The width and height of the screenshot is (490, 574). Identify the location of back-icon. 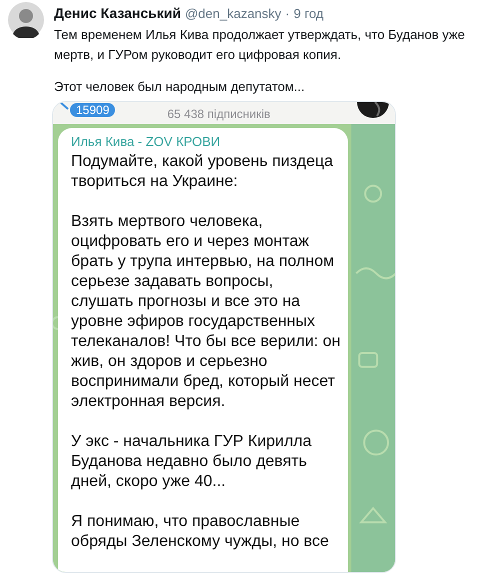
(64, 106).